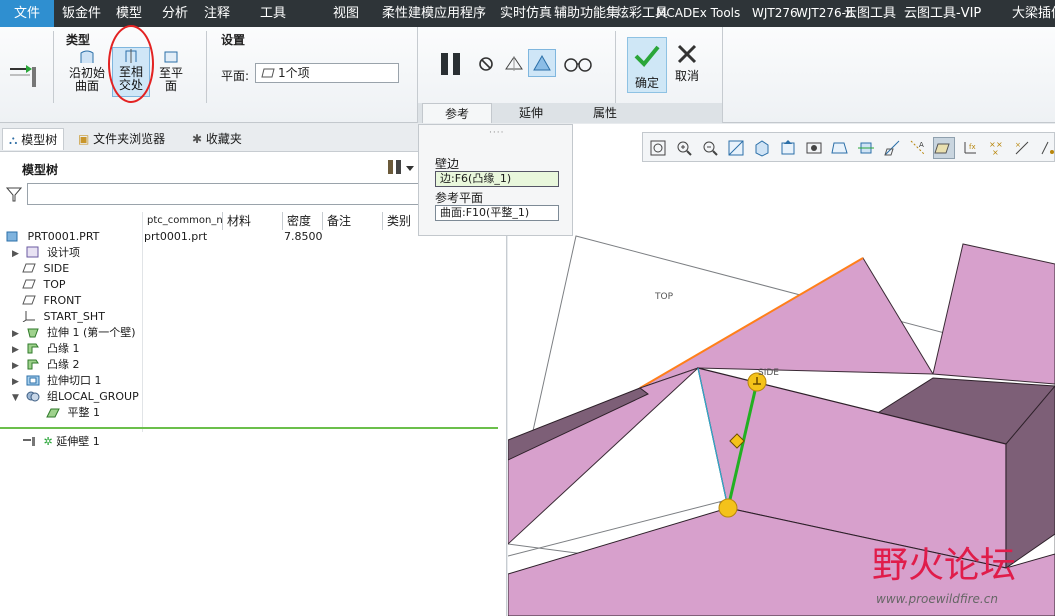 This screenshot has height=616, width=1055. What do you see at coordinates (273, 13) in the screenshot?
I see `menu-tools: 工具` at bounding box center [273, 13].